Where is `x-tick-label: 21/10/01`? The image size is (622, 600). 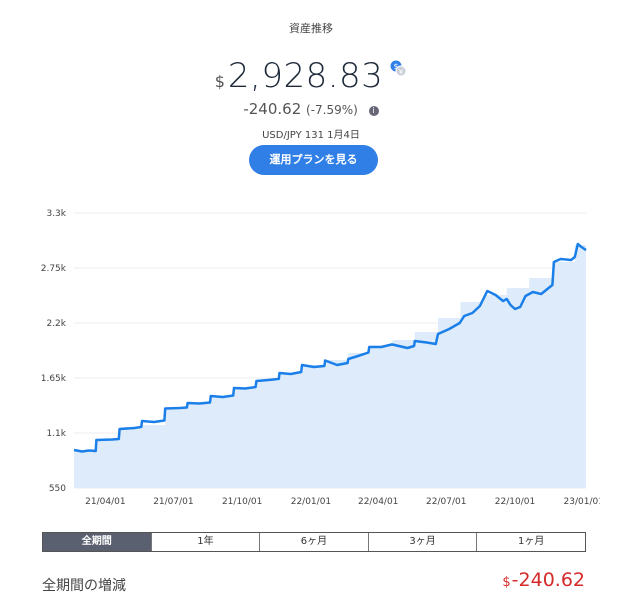
x-tick-label: 21/10/01 is located at coordinates (242, 502).